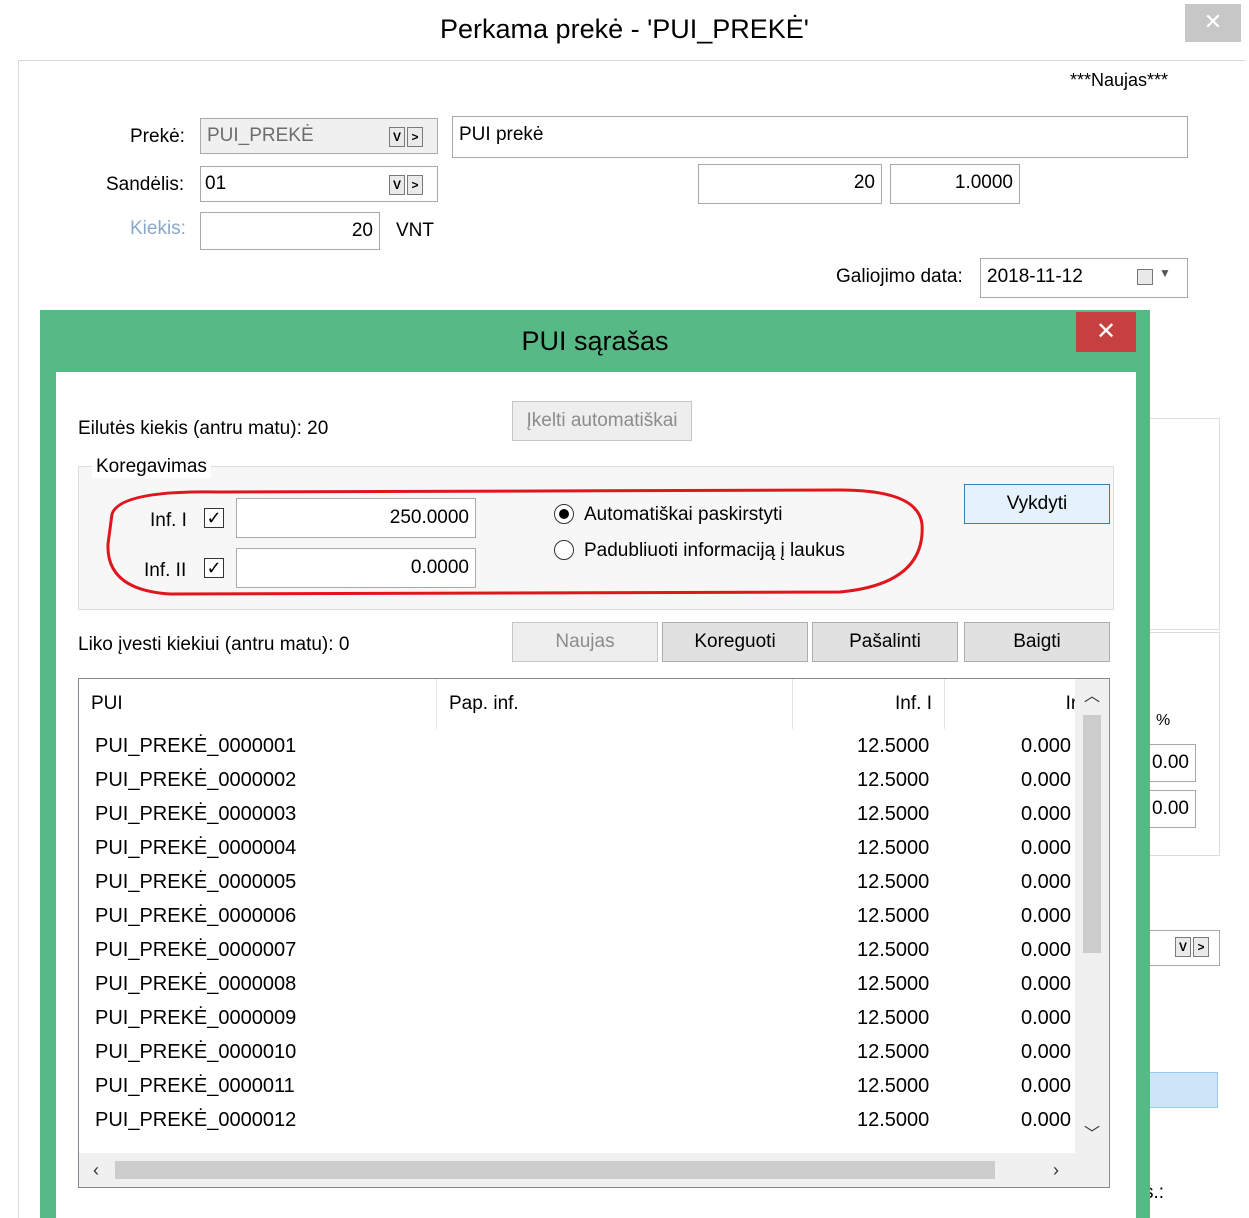  Describe the element at coordinates (820, 137) in the screenshot. I see `preke-name-field: PUI prekė` at that location.